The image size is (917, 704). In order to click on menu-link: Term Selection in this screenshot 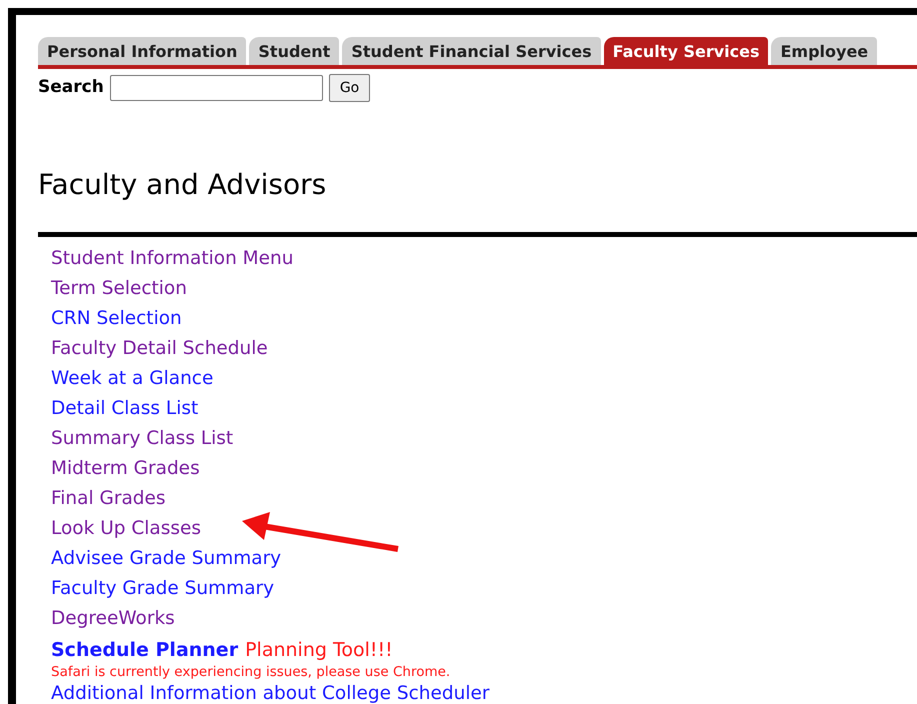, I will do `click(119, 289)`.